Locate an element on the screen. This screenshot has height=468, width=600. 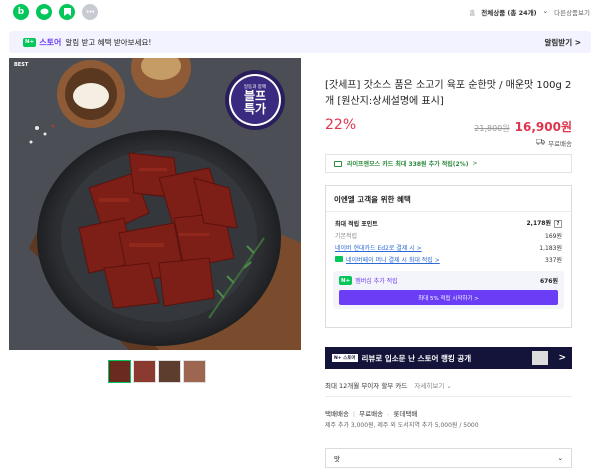
installment-detail-link: 자세히보기 ⌄ is located at coordinates (432, 386).